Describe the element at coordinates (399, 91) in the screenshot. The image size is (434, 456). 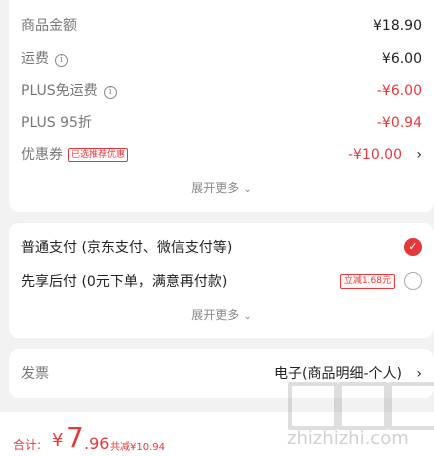
I see `plus-free-shipping-value: -¥6.00` at that location.